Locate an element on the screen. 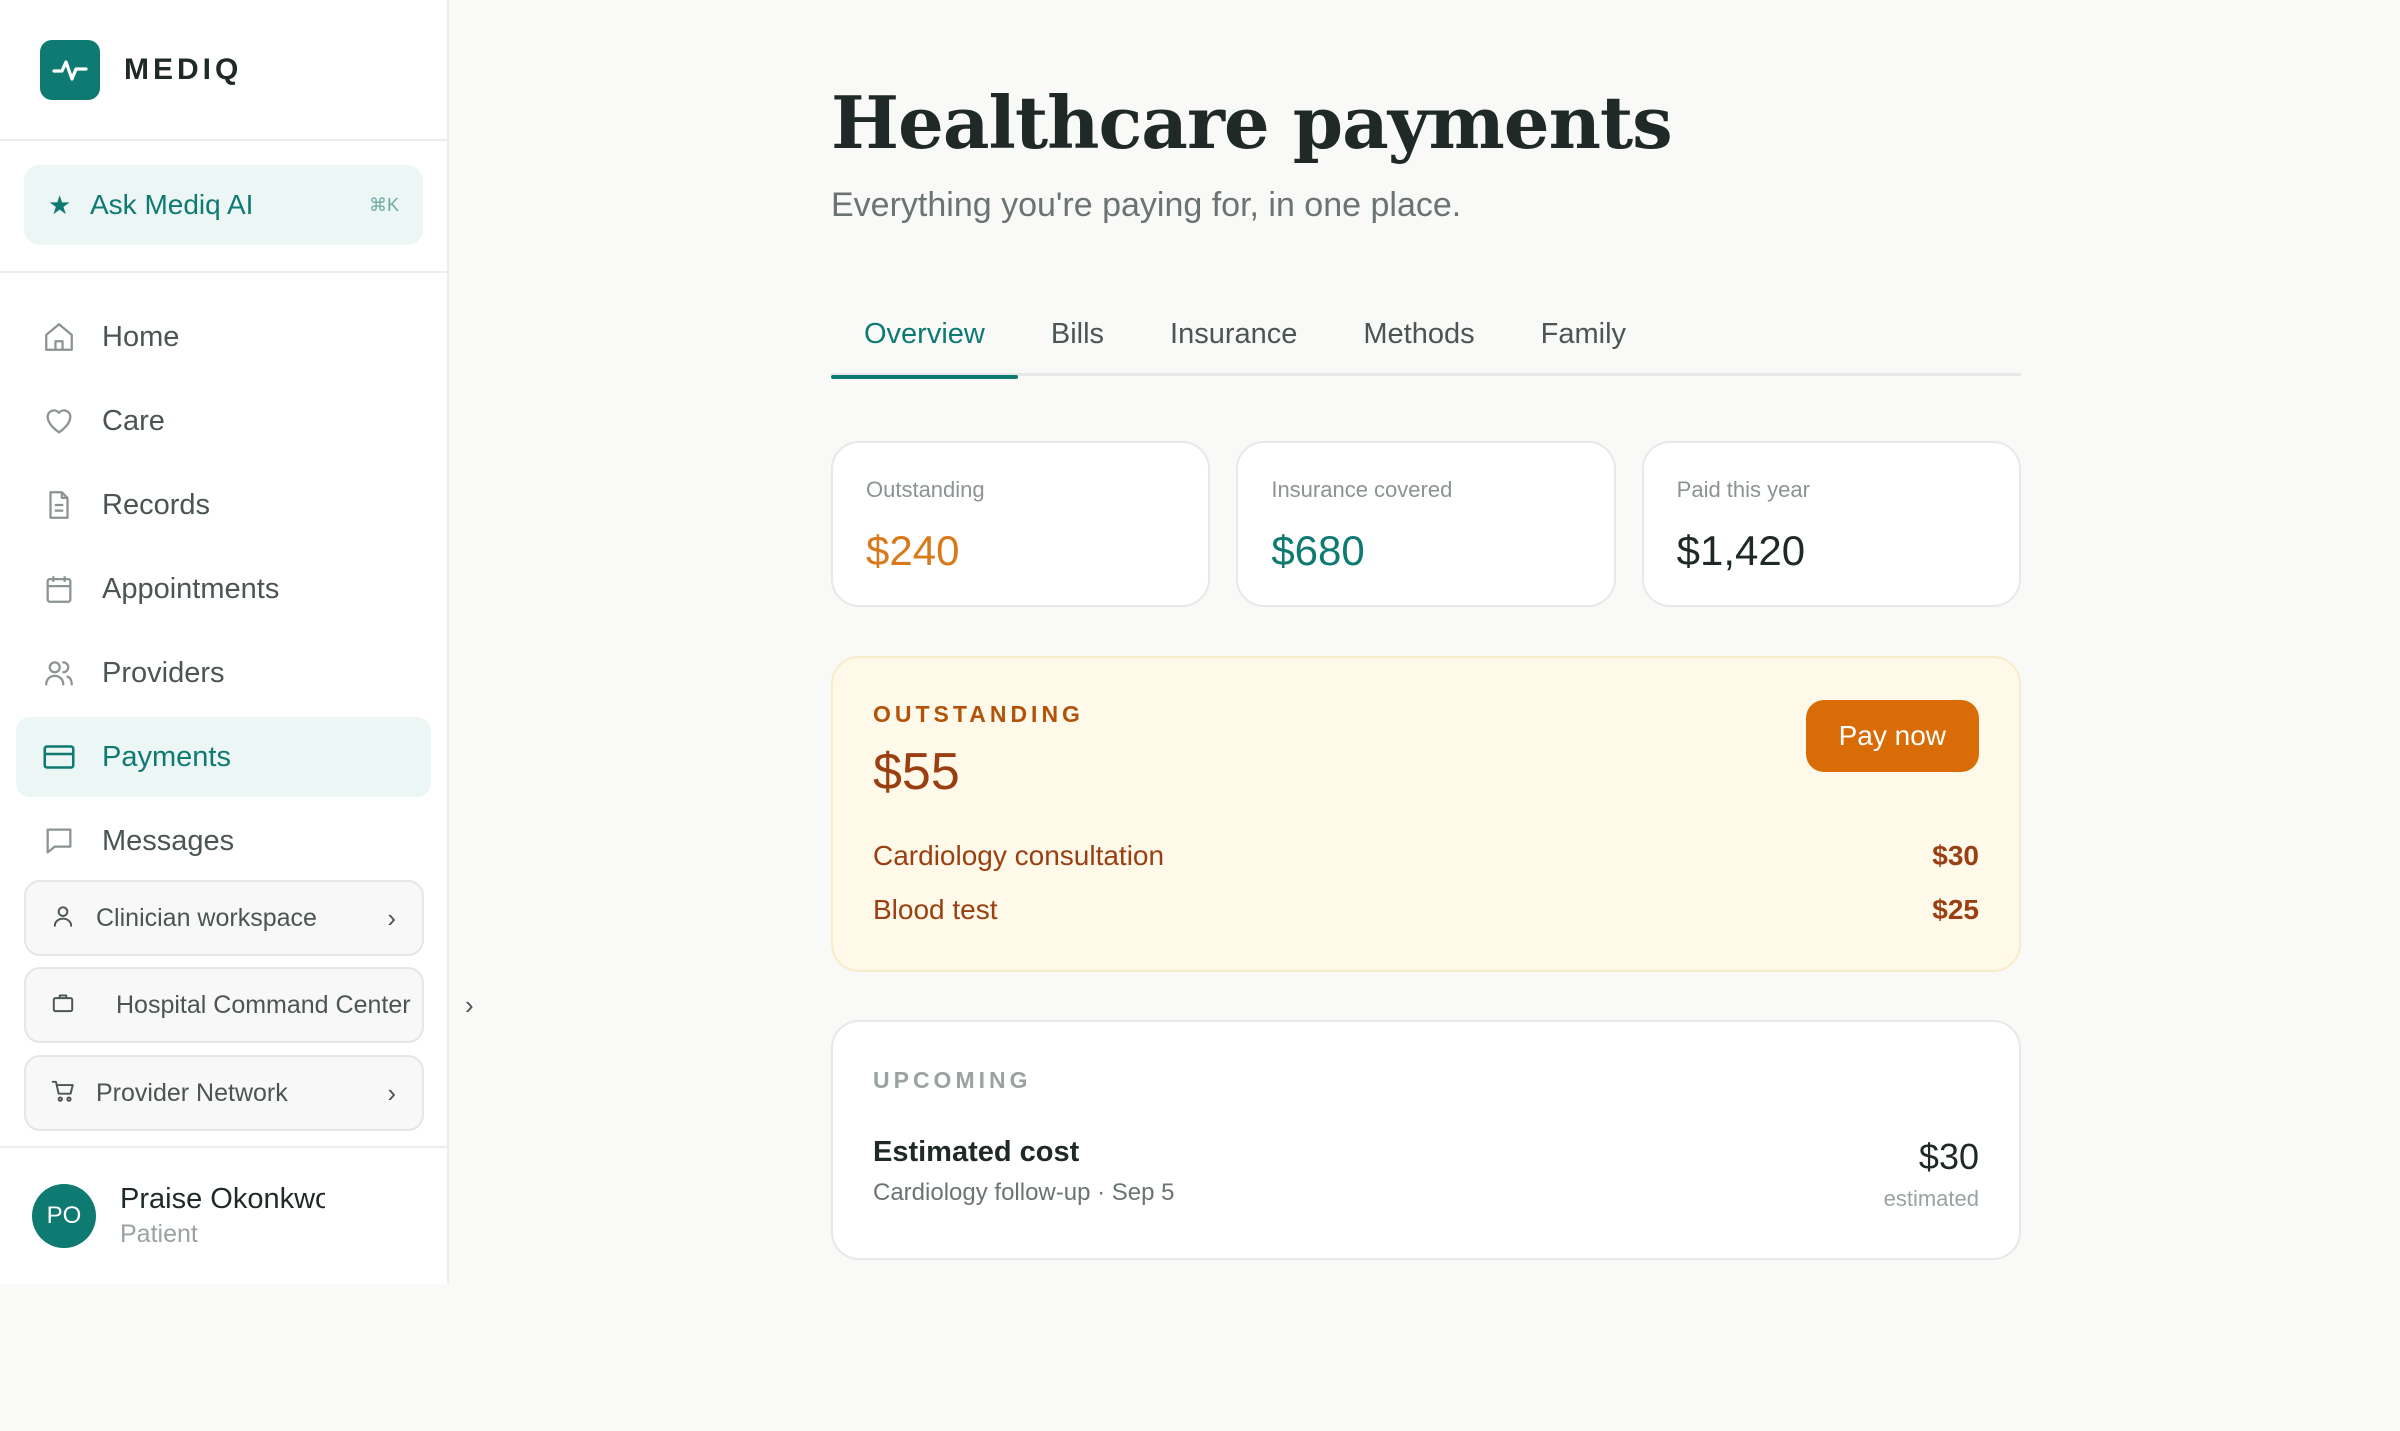  ask-ai-label: Ask Mediq AI is located at coordinates (172, 204).